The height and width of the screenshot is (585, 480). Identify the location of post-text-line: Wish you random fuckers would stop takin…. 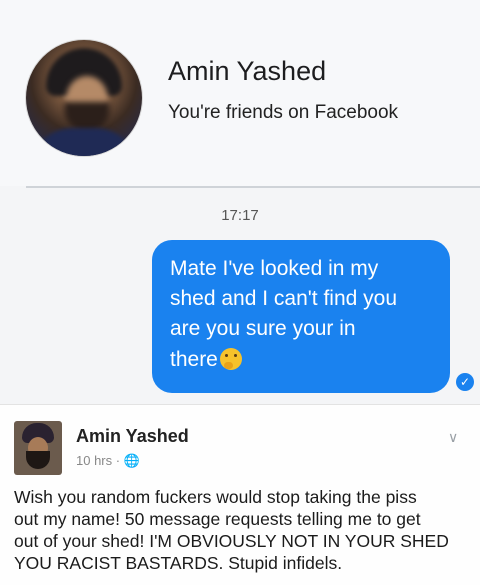
(215, 497).